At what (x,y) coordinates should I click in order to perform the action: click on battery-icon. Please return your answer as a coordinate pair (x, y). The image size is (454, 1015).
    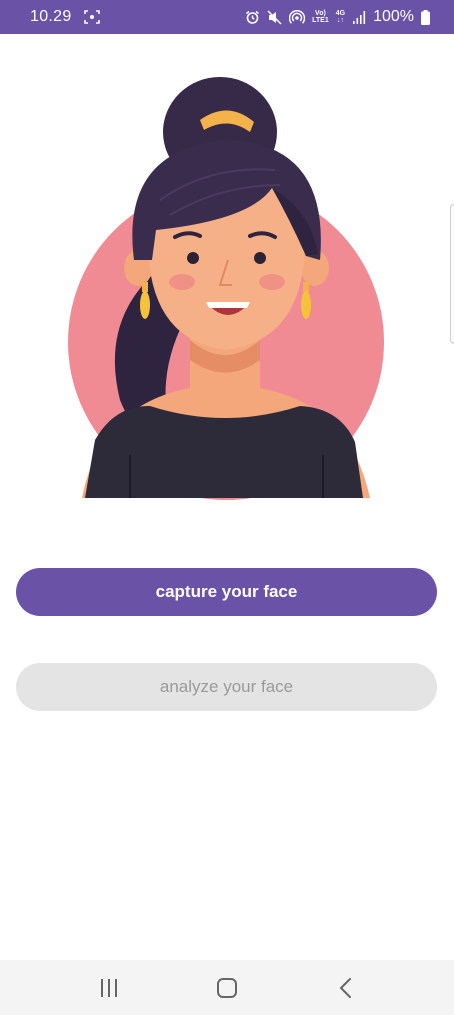
    Looking at the image, I should click on (425, 17).